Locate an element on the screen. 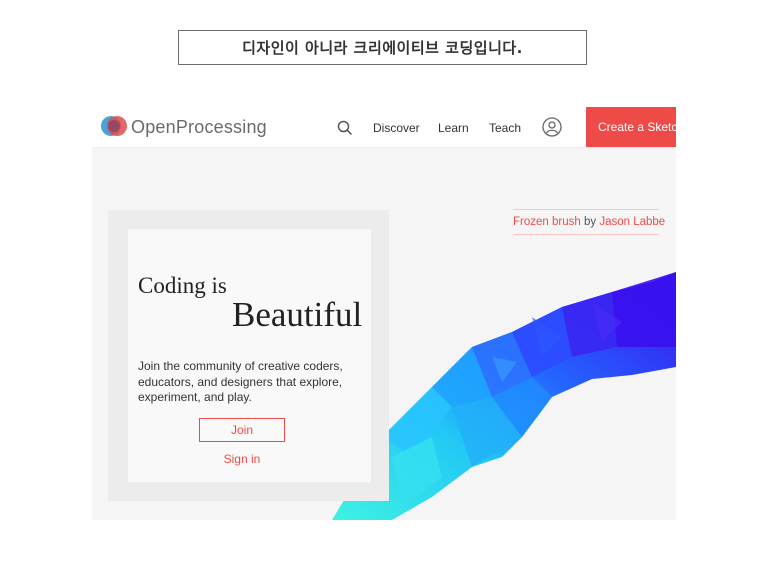 The height and width of the screenshot is (576, 768). artwork-title-link: Frozen brush is located at coordinates (547, 222).